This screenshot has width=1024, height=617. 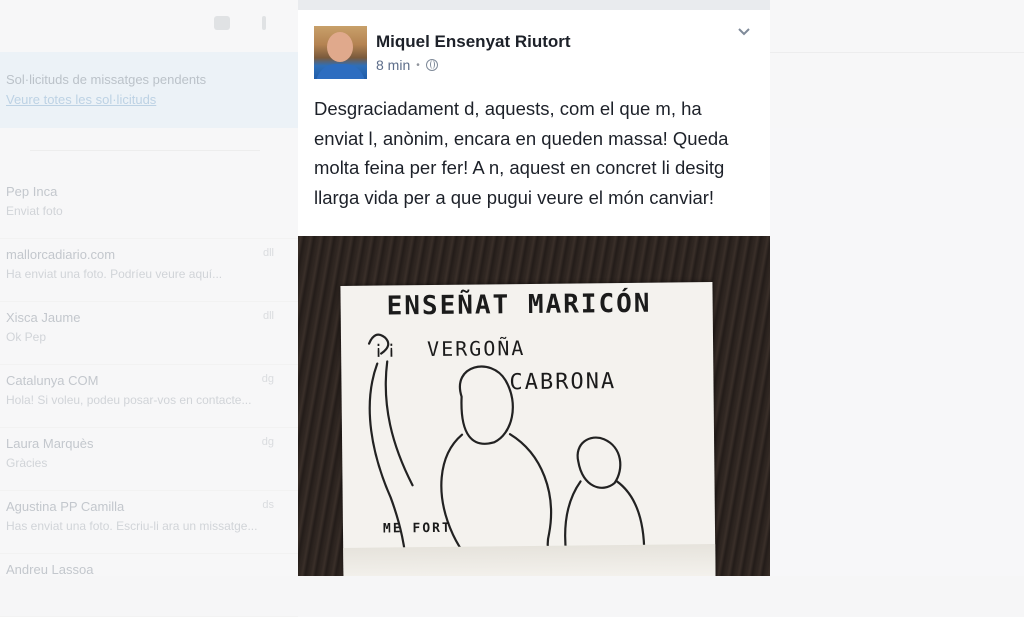 What do you see at coordinates (34, 211) in the screenshot?
I see `conversation-preview: Enviat foto` at bounding box center [34, 211].